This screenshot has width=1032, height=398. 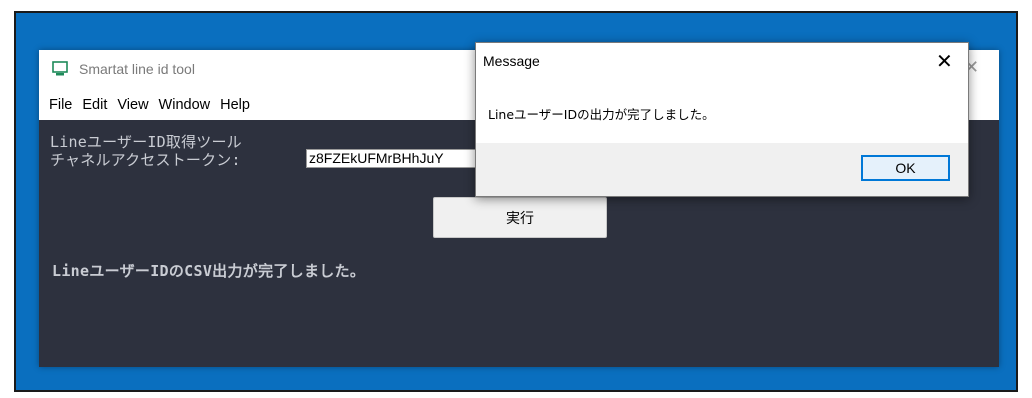 What do you see at coordinates (511, 61) in the screenshot?
I see `dialog-title: Message` at bounding box center [511, 61].